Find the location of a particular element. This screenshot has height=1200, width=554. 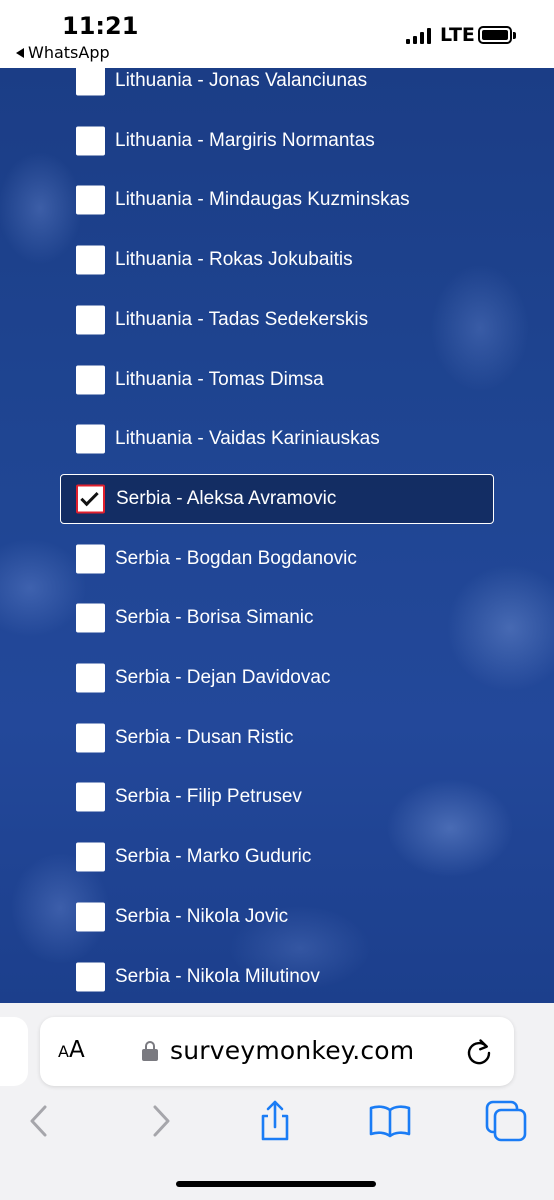

checkmark-icon is located at coordinates (89, 497).